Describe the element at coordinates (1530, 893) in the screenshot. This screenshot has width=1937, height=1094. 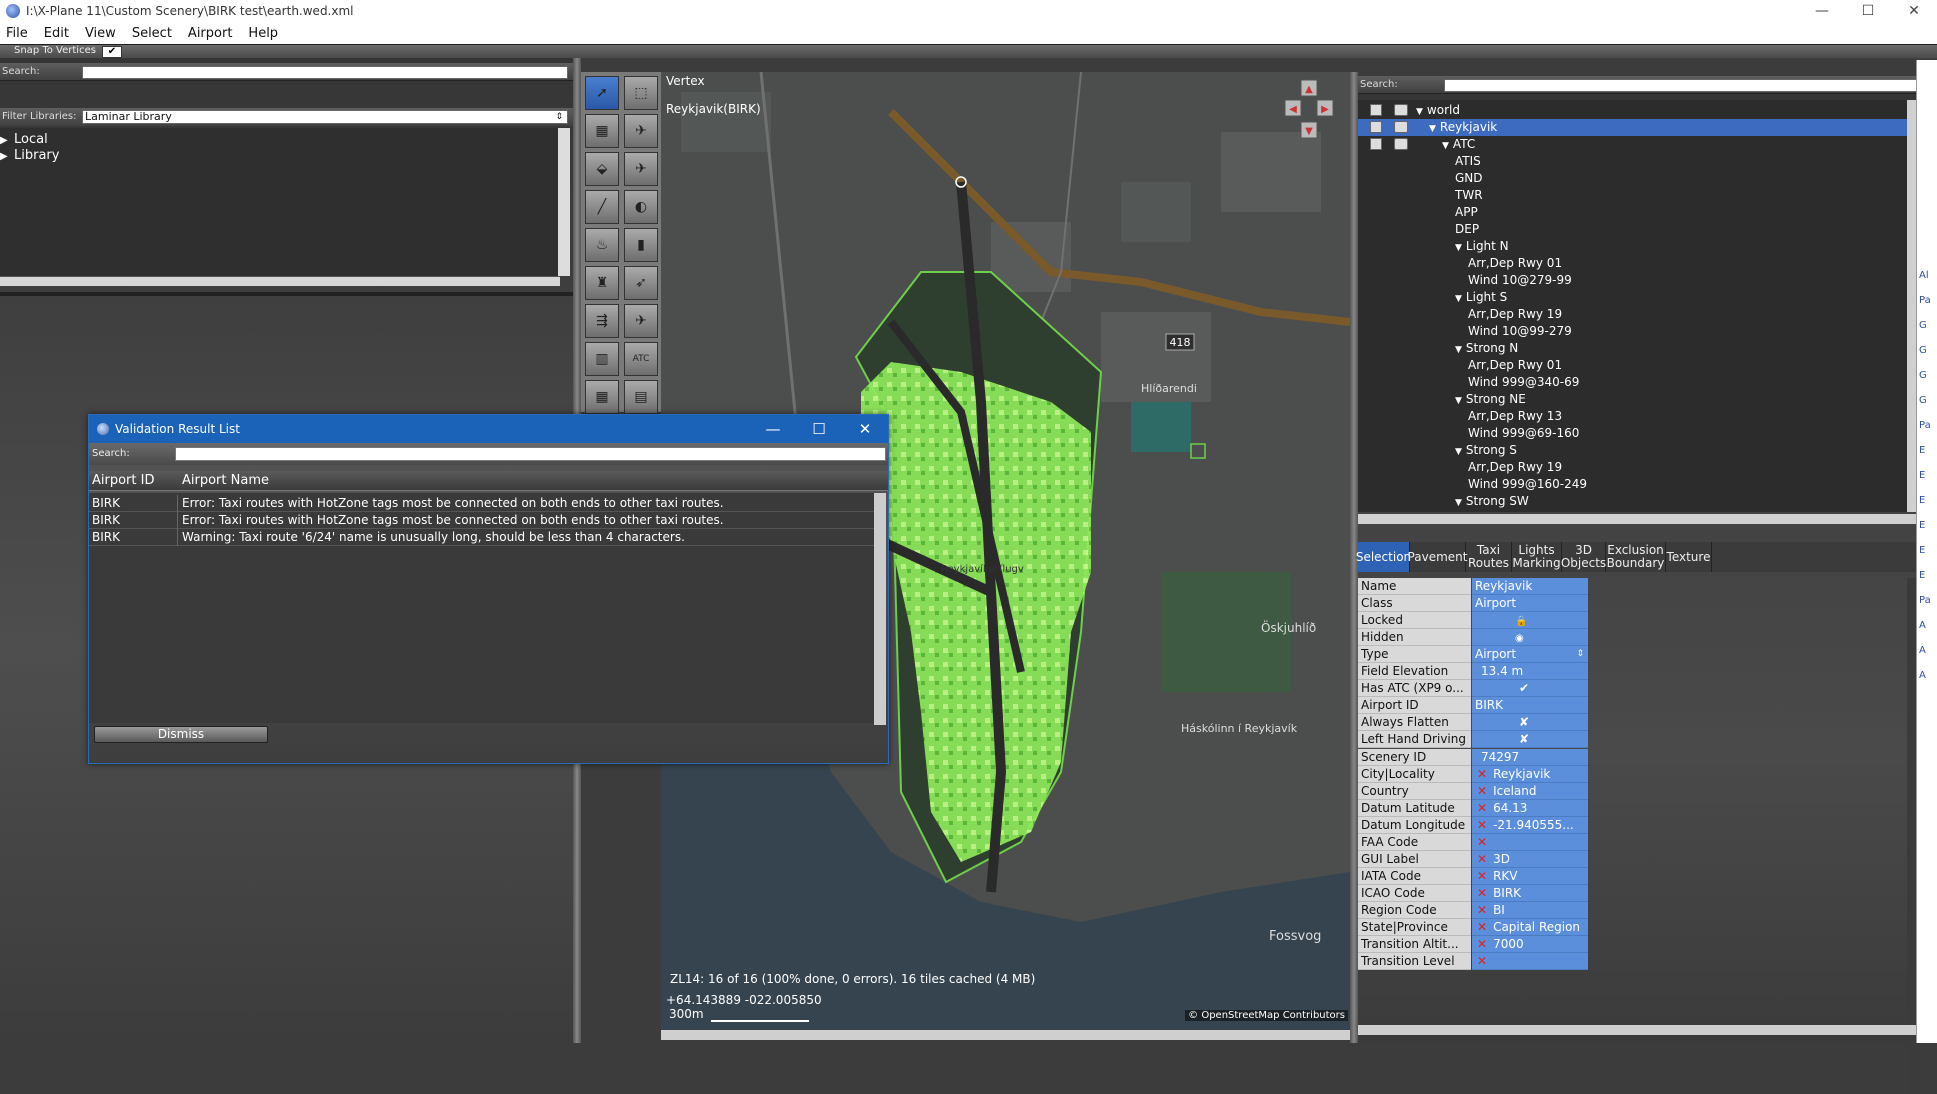
I see `property-value: ✕ BIRK` at that location.